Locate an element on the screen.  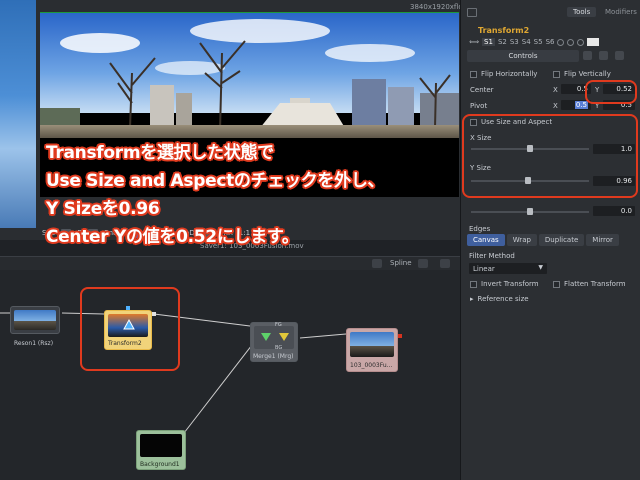
tool-name: Transform2 is located at coordinates (504, 30).